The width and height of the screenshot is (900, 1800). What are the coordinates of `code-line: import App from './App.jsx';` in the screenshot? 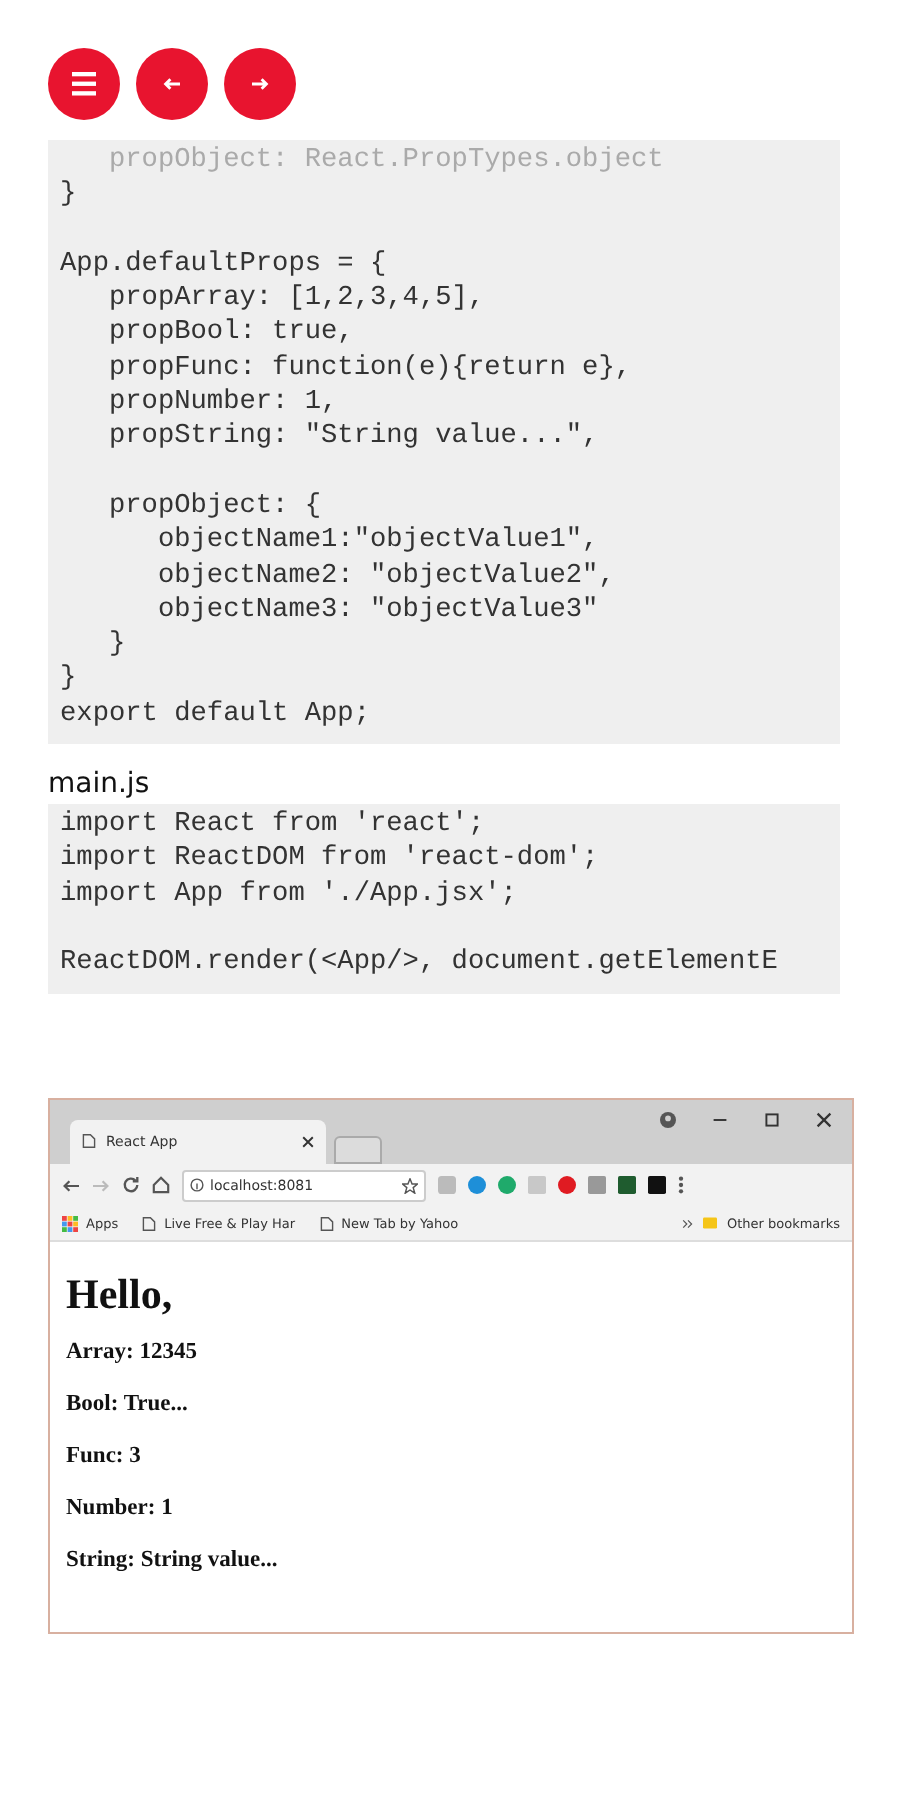 It's located at (289, 894).